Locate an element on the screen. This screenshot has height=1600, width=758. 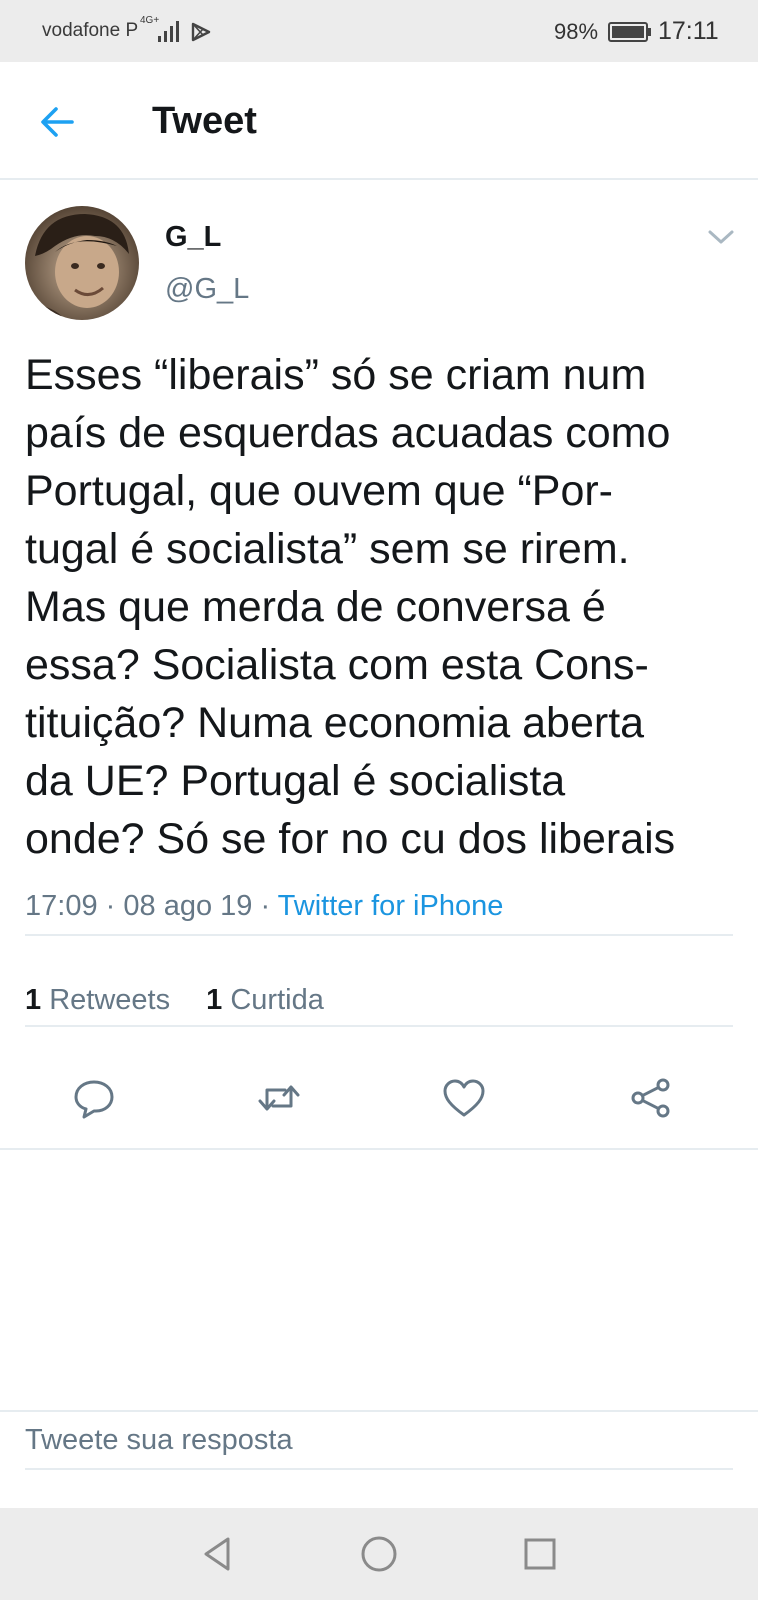
tweet-meta: 17:09 · 08 ago 19 · Twitter for iPhone is located at coordinates (264, 906).